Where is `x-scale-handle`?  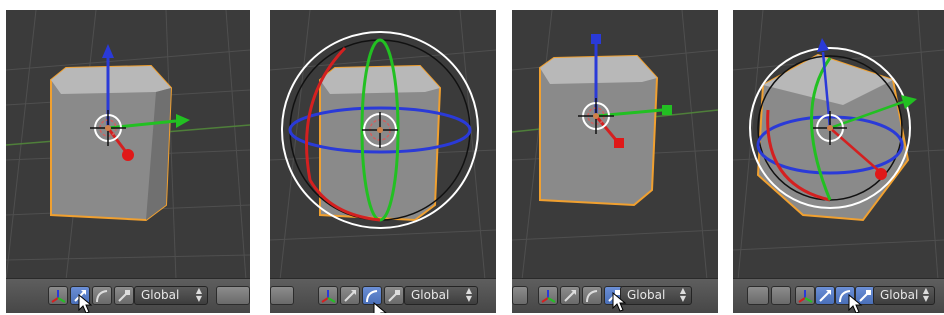 x-scale-handle is located at coordinates (619, 143).